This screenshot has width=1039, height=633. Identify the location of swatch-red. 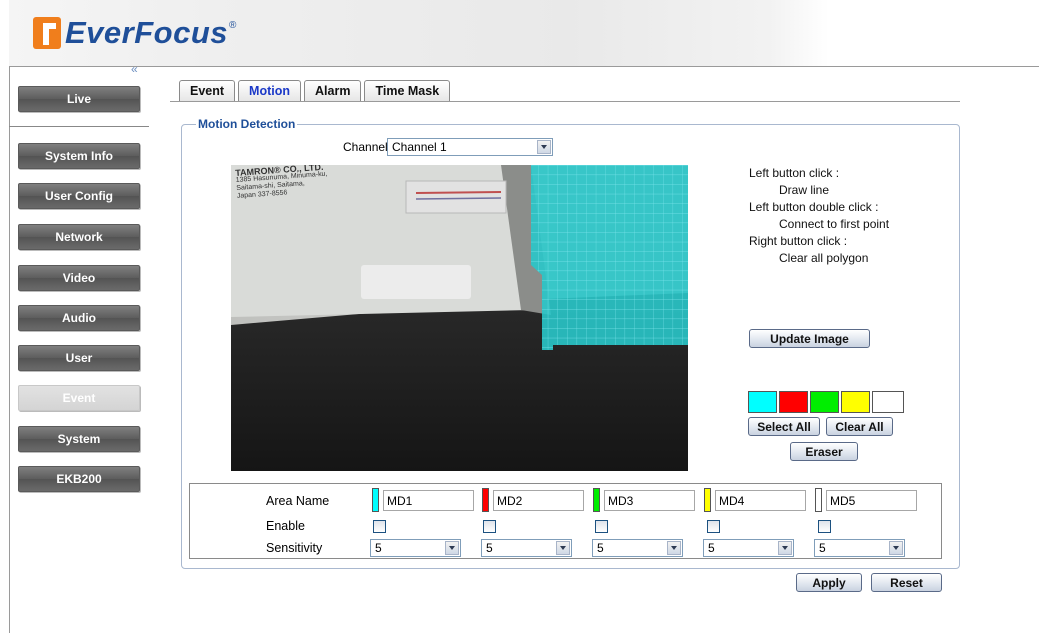
(793, 402).